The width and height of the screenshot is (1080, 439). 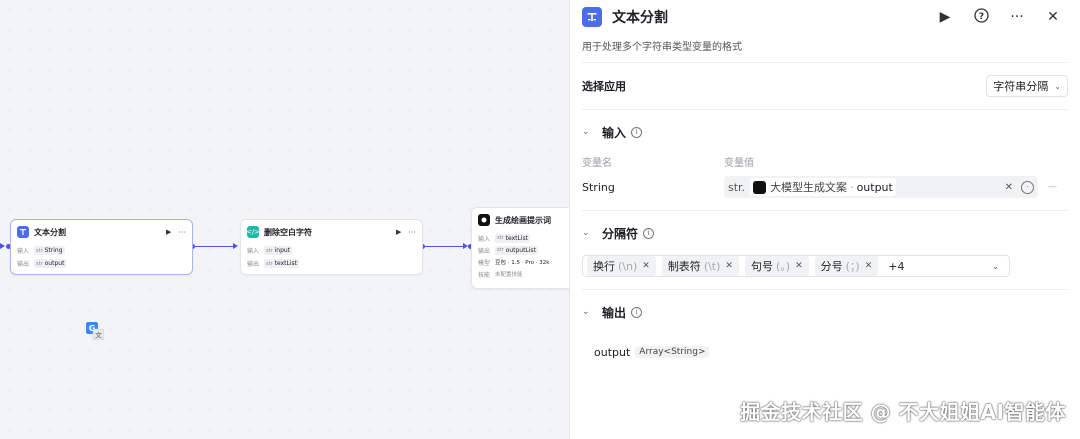 What do you see at coordinates (101, 247) in the screenshot?
I see `node-text-split: 文本分割 ▶ ··· 输入 str String 输出 str output` at bounding box center [101, 247].